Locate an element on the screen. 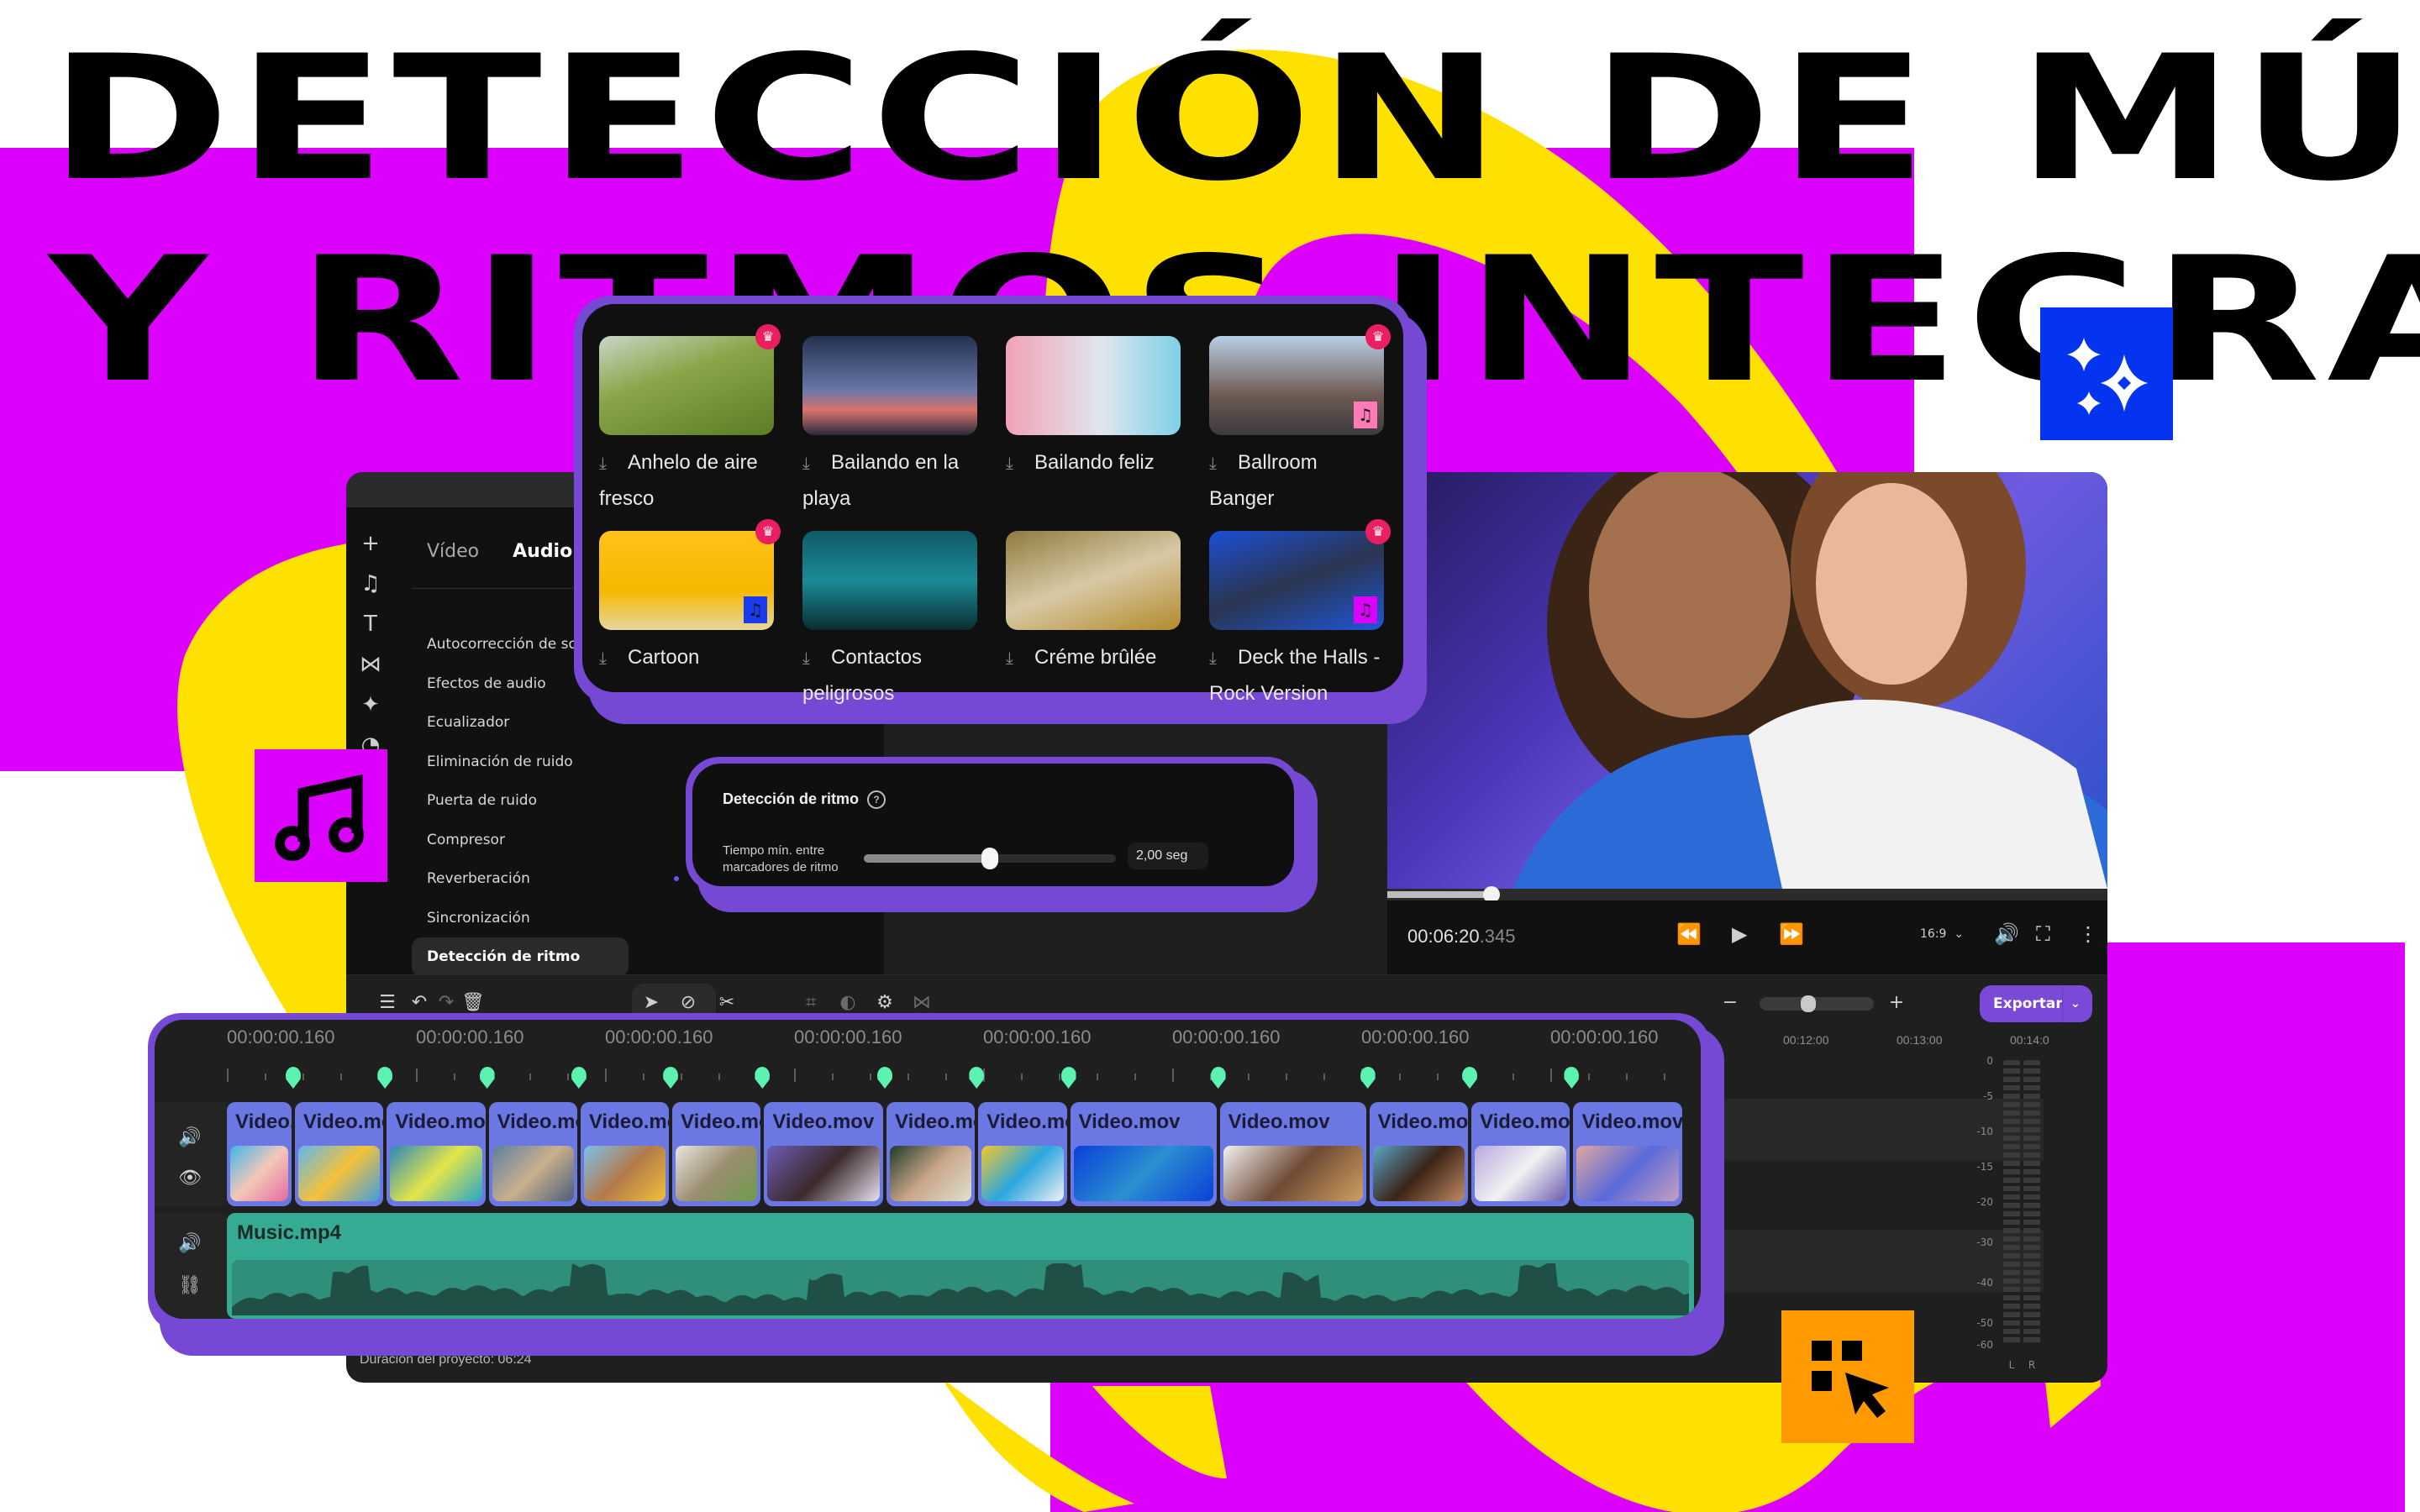  play-icon: ▶ is located at coordinates (1740, 934).